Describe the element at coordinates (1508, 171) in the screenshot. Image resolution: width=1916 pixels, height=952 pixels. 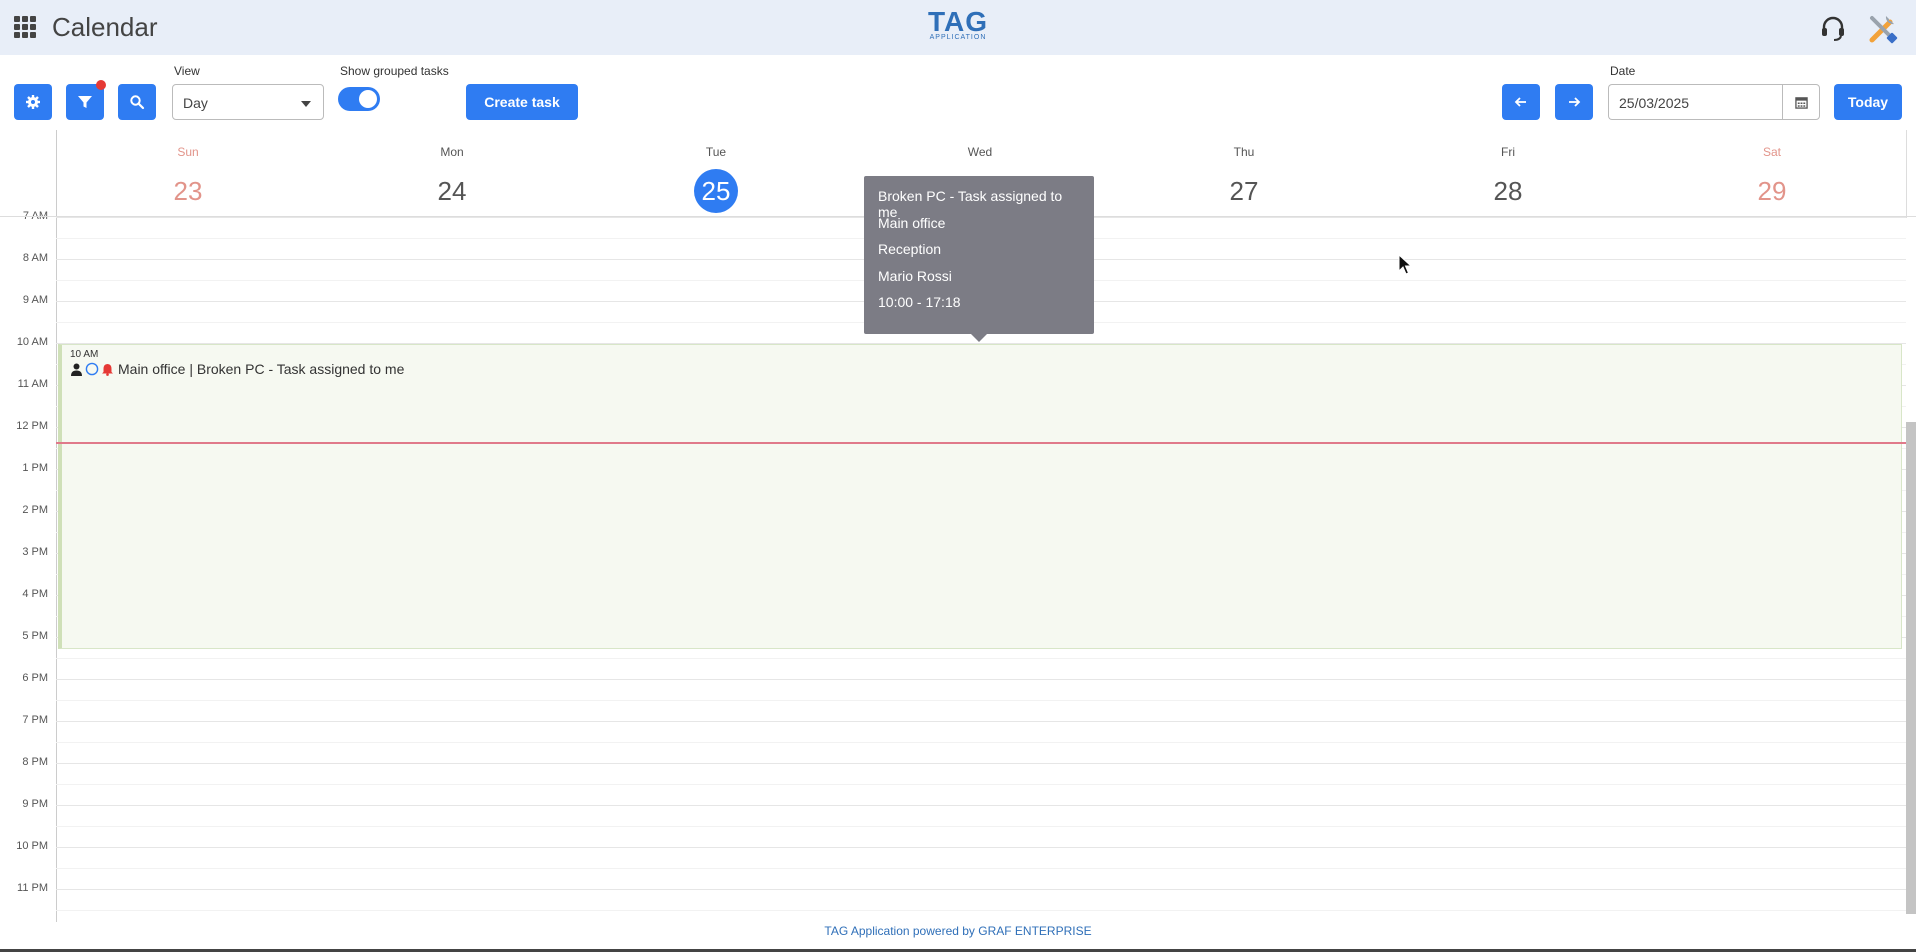
I see `day-header-fri: Fri 28` at that location.